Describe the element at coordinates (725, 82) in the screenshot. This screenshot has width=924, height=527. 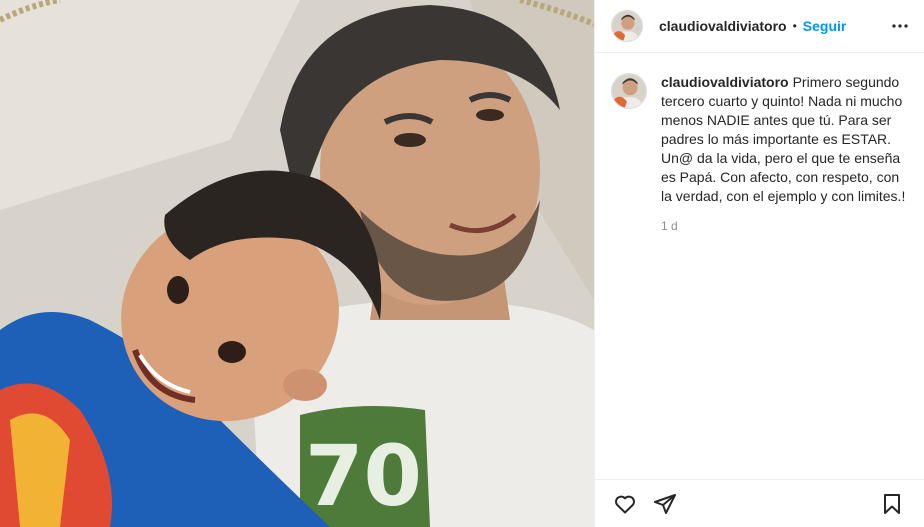
I see `caption-username-link: claudiovaldiviatoro` at that location.